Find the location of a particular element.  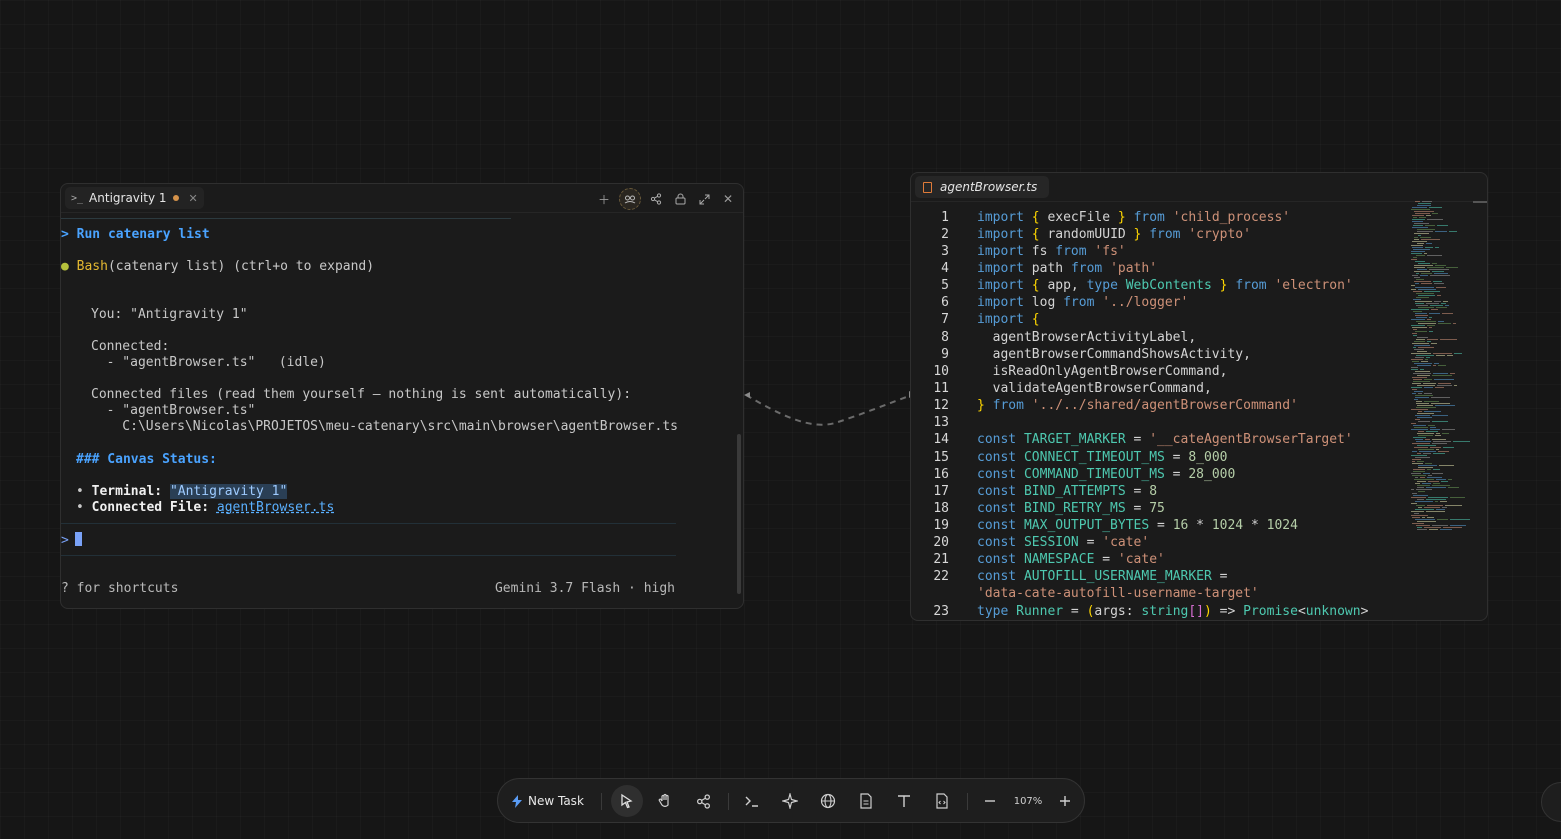

terminal-tab: >_ Antigravity 1 ✕ is located at coordinates (134, 198).